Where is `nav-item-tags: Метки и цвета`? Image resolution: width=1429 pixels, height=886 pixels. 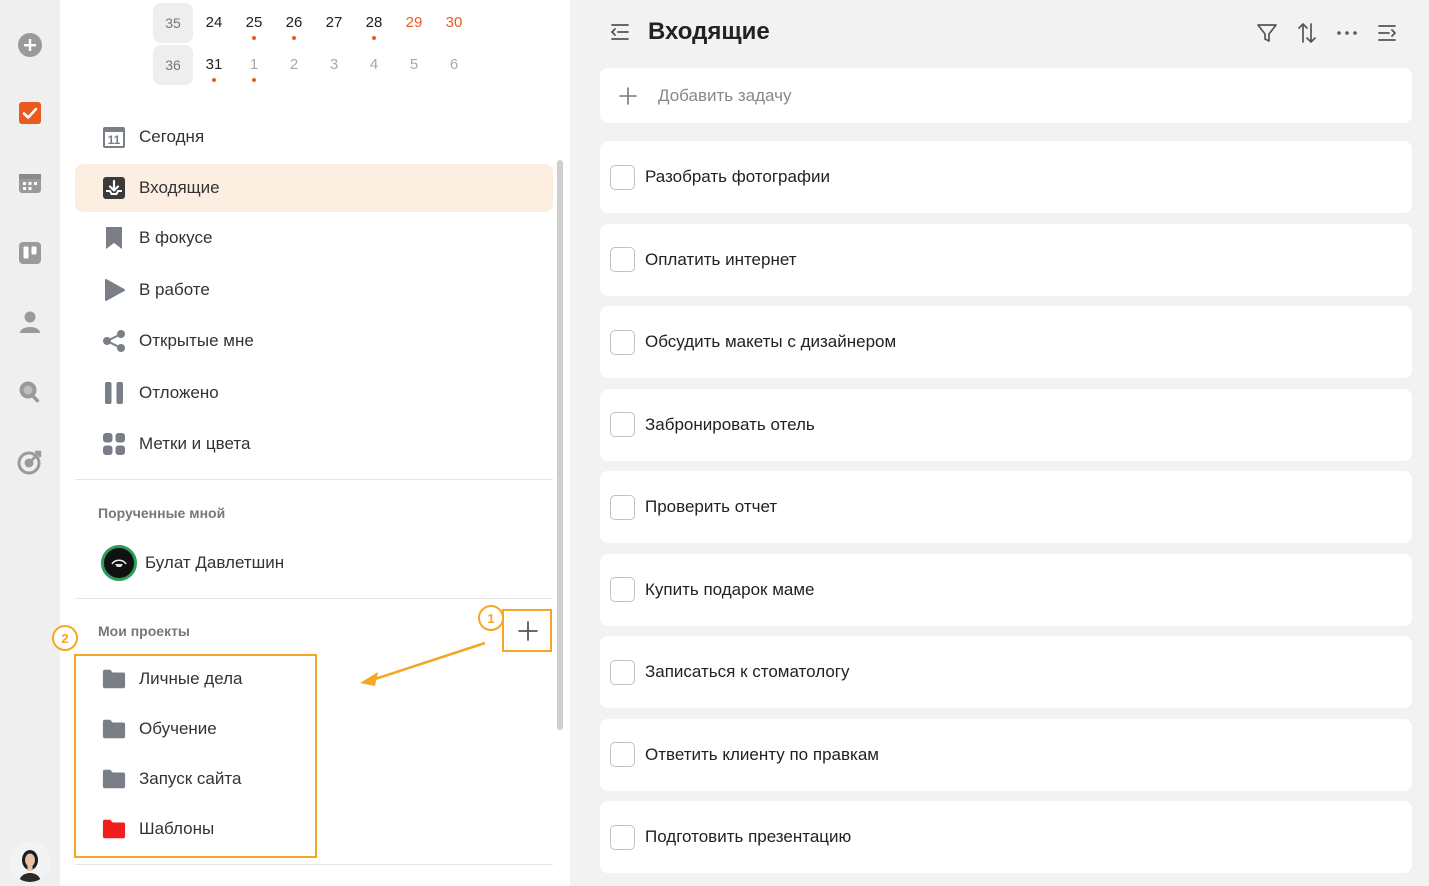
nav-item-tags: Метки и цвета is located at coordinates (314, 444).